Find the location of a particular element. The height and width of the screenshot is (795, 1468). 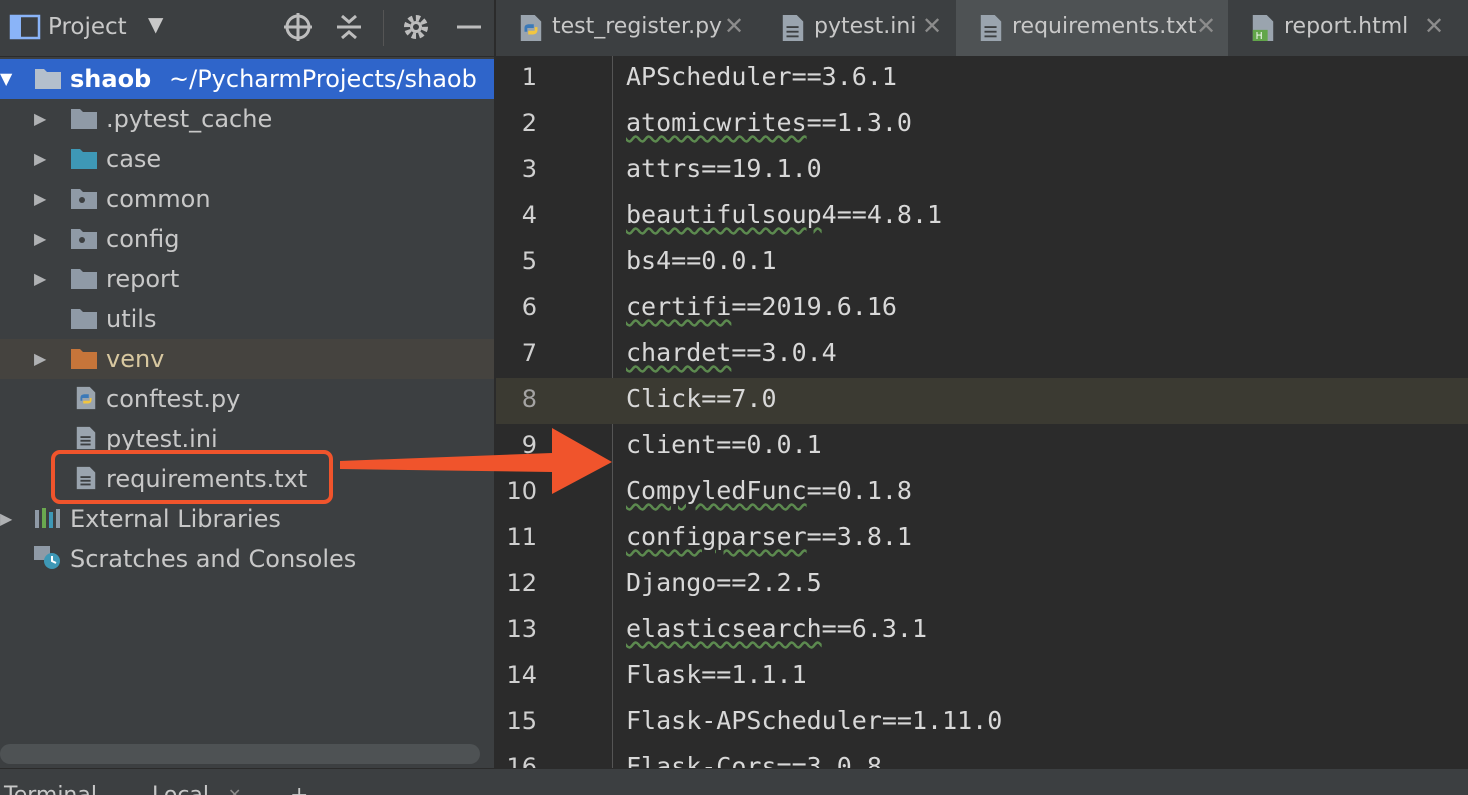

project-window-icon is located at coordinates (25, 27).